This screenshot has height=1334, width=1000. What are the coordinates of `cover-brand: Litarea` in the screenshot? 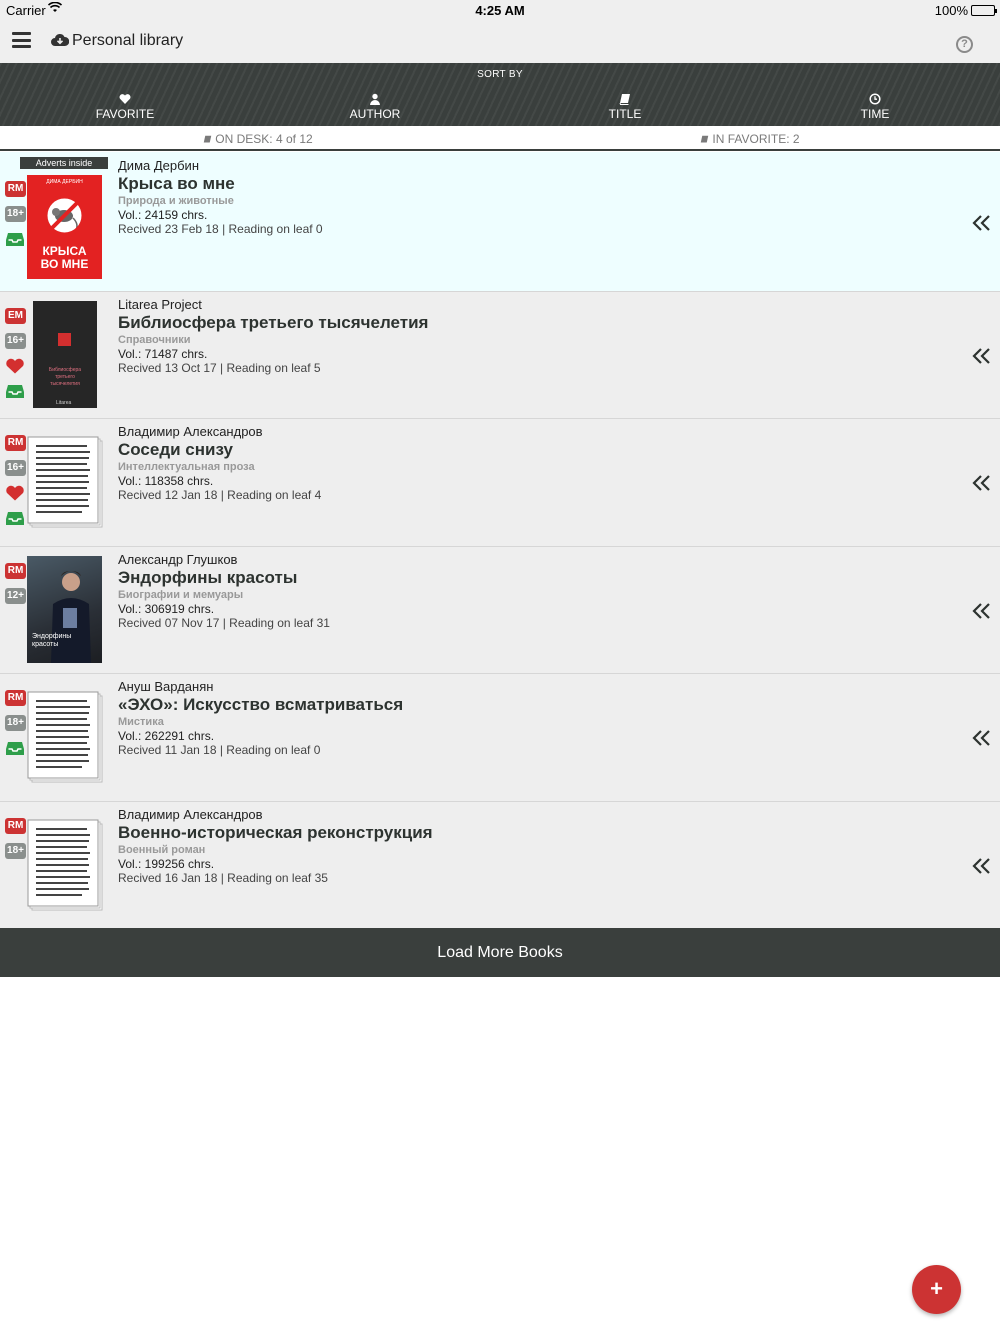 It's located at (64, 403).